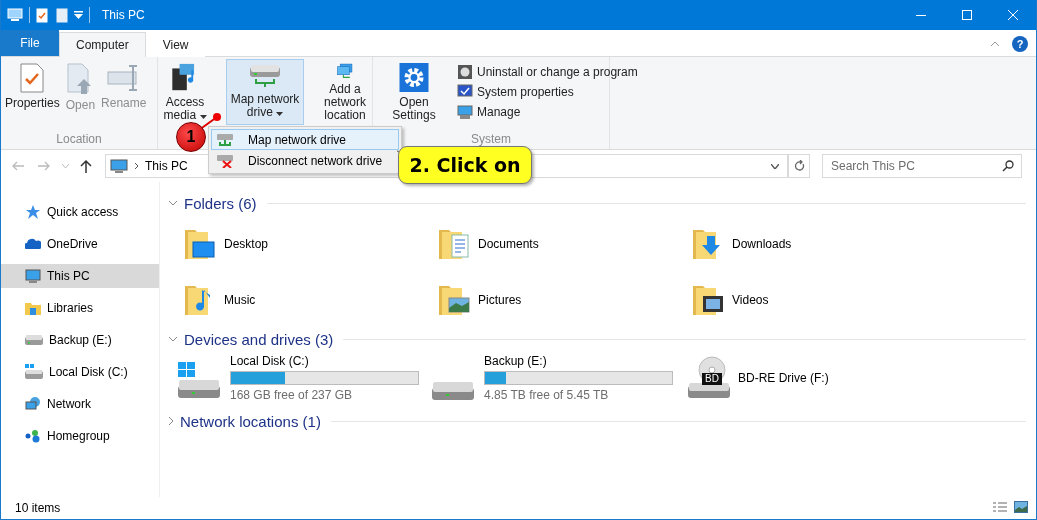 This screenshot has width=1037, height=520. What do you see at coordinates (465, 165) in the screenshot?
I see `callout: 2. Click on` at bounding box center [465, 165].